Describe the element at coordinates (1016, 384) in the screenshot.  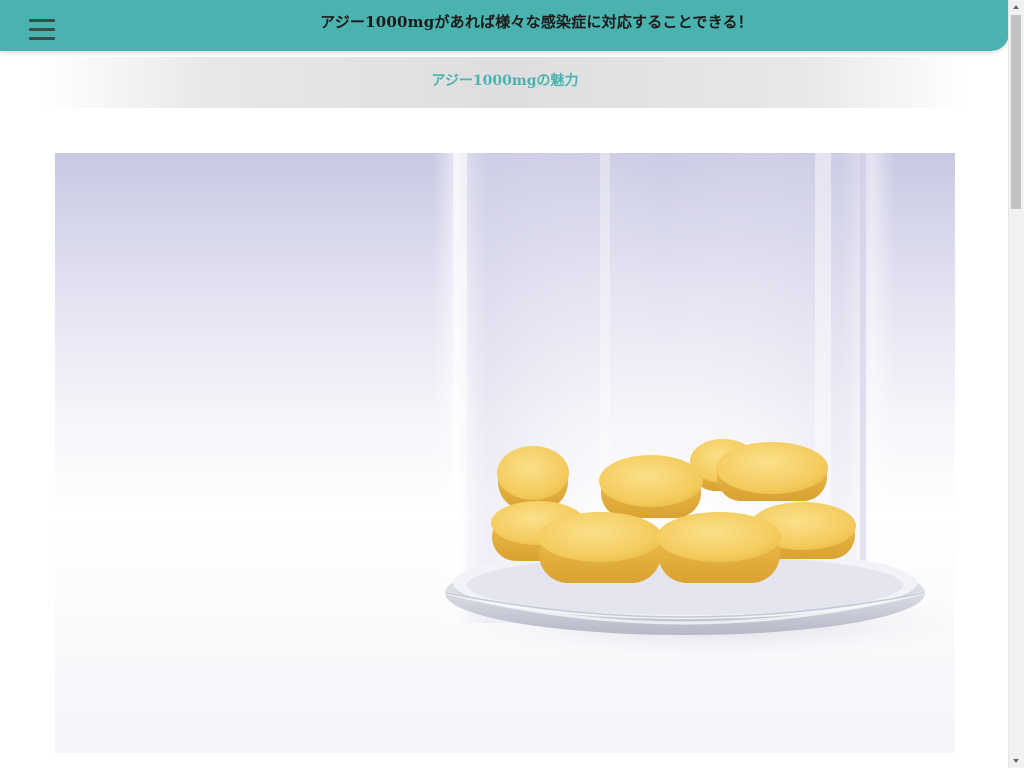
I see `vertical-scrollbar` at that location.